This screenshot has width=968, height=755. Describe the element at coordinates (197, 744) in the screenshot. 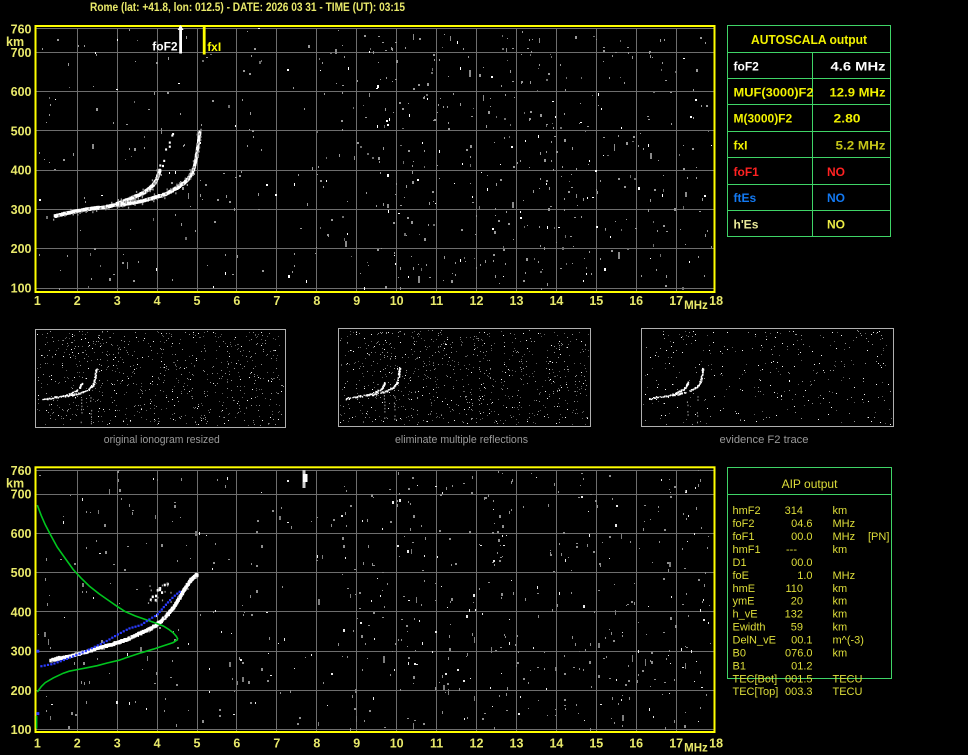

I see `svg-text: 5` at that location.